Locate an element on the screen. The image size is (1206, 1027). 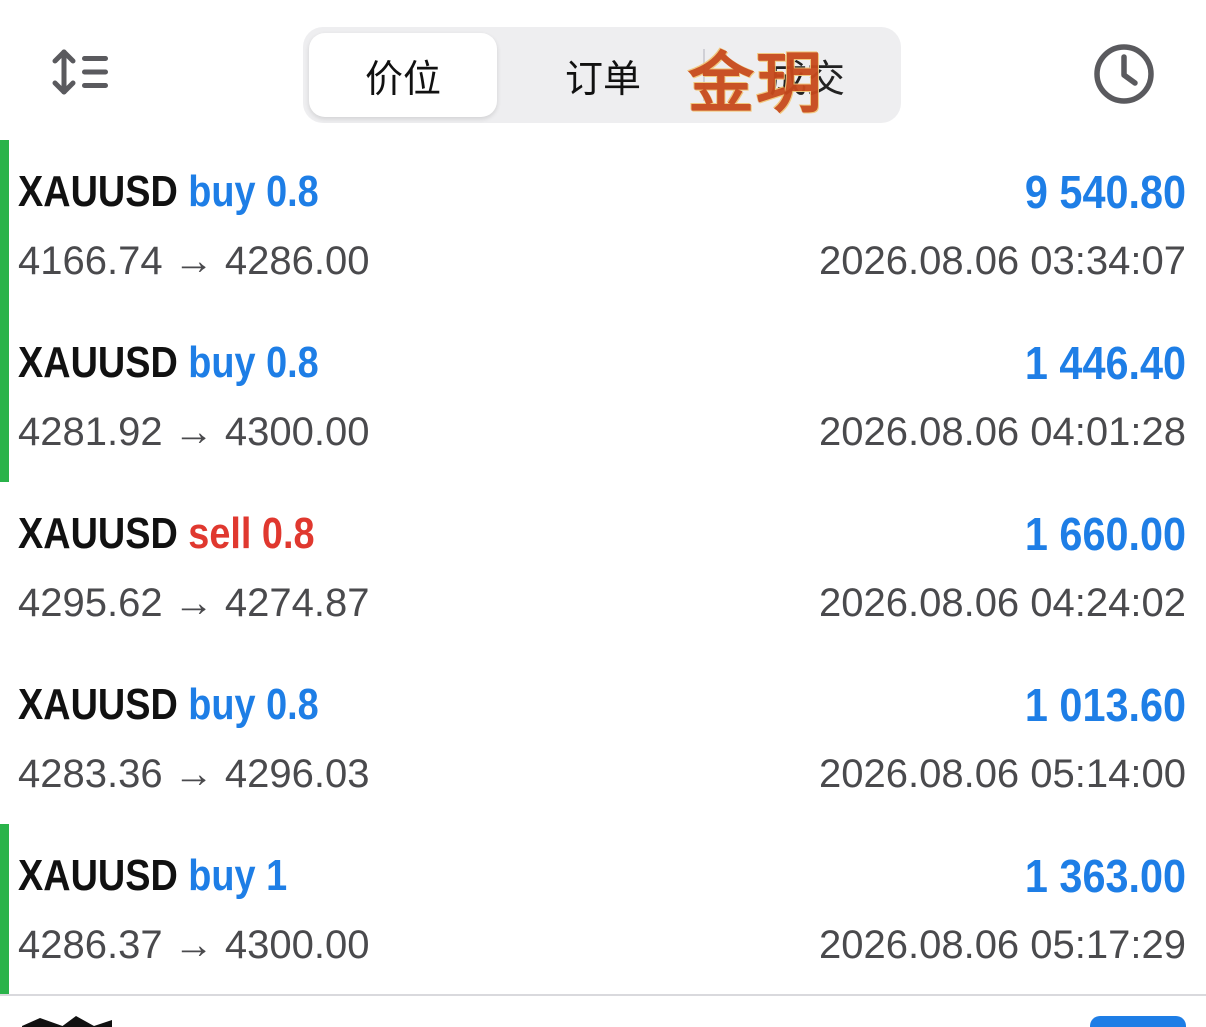
sort-button is located at coordinates (81, 72).